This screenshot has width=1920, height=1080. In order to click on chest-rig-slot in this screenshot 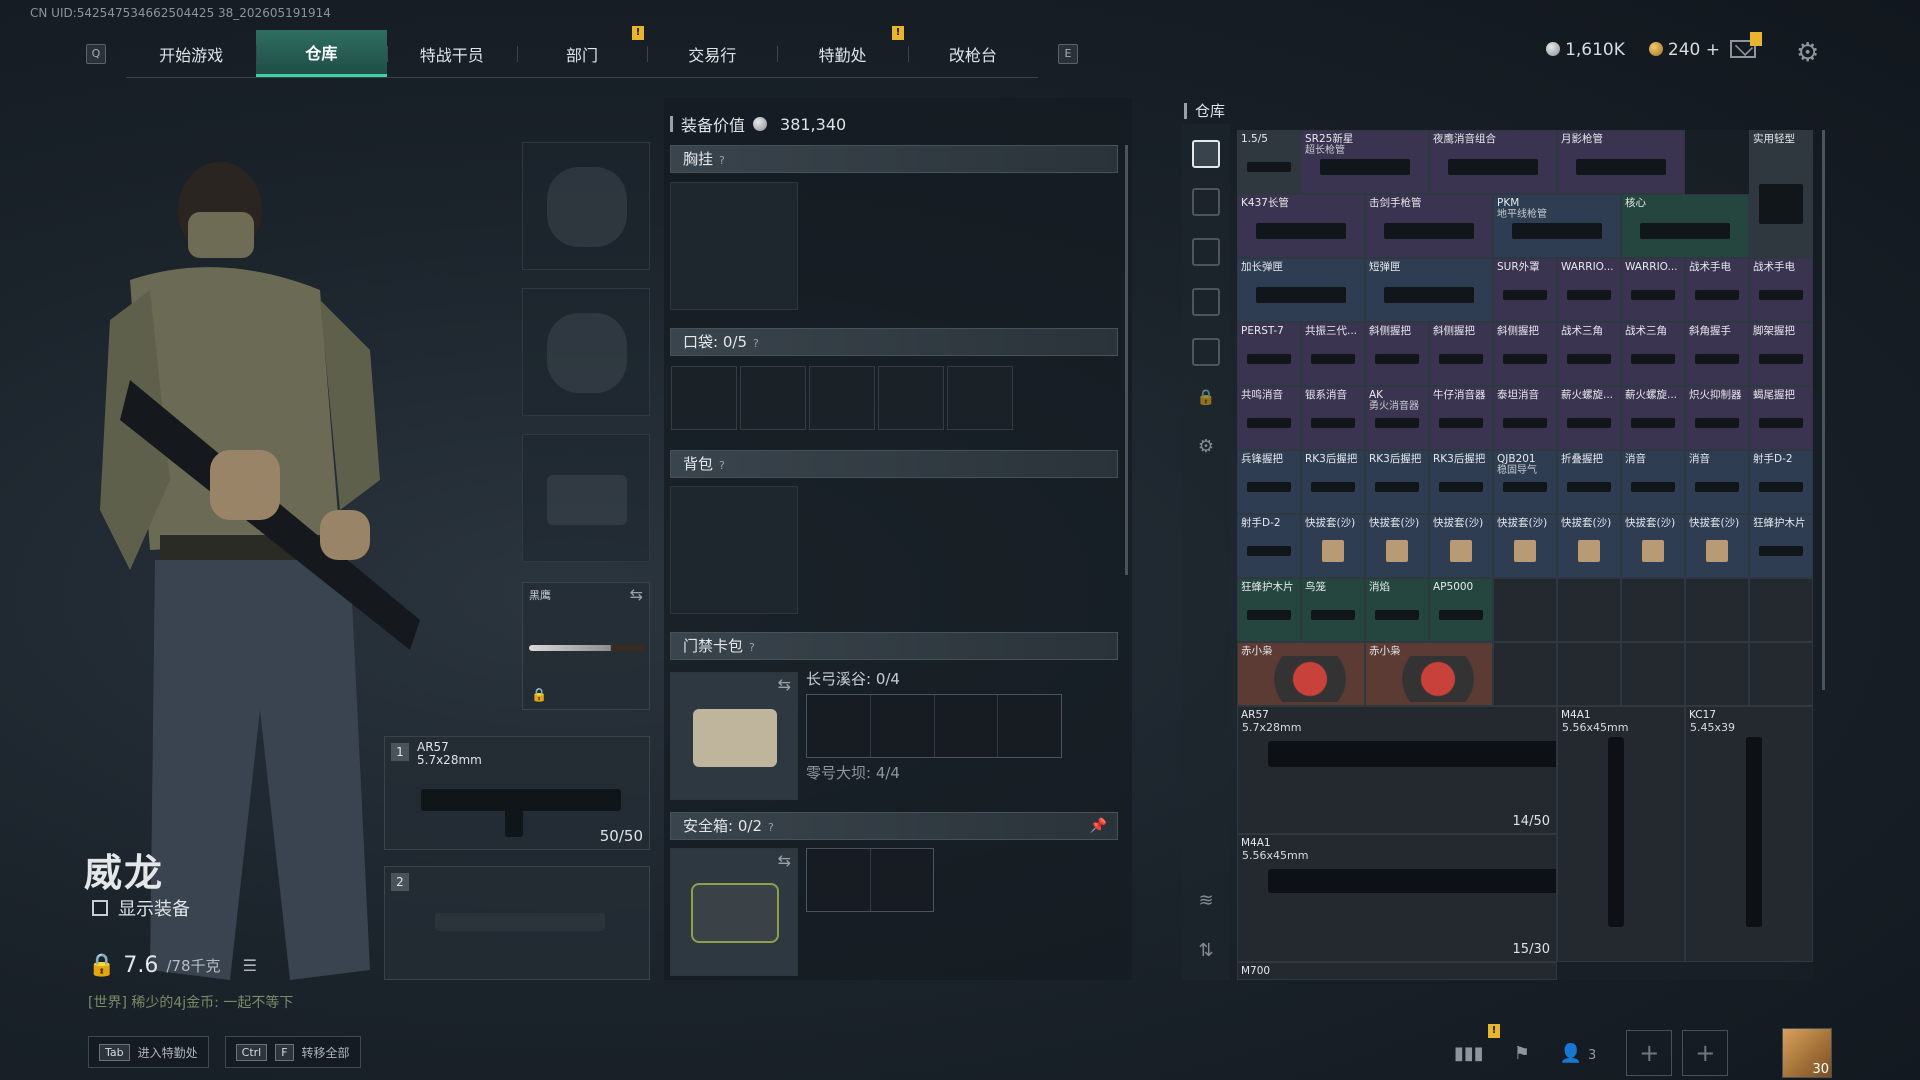, I will do `click(734, 246)`.